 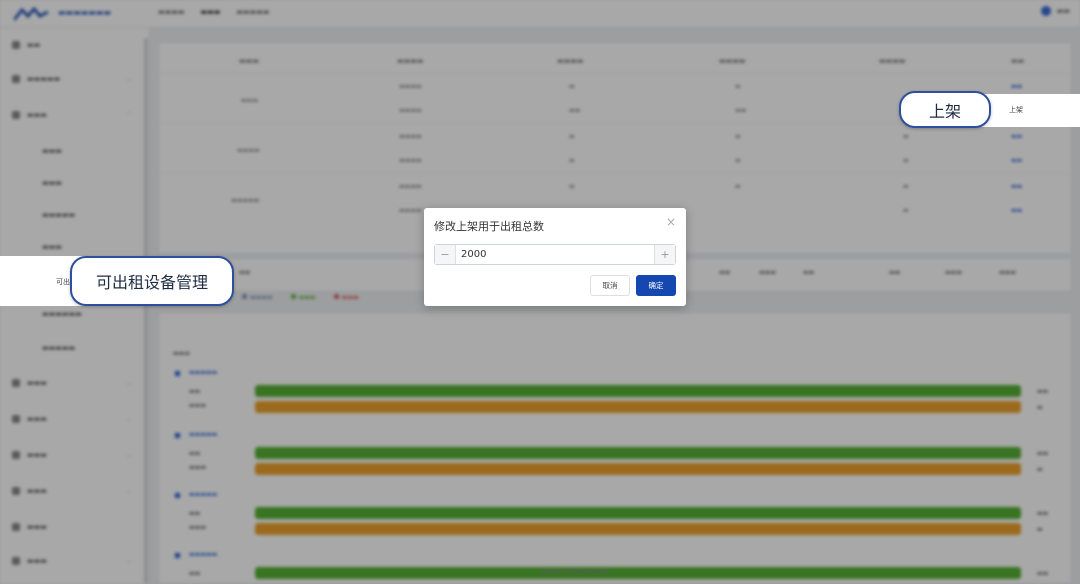 I want to click on right-callout-band-text: 上架, so click(x=1016, y=110).